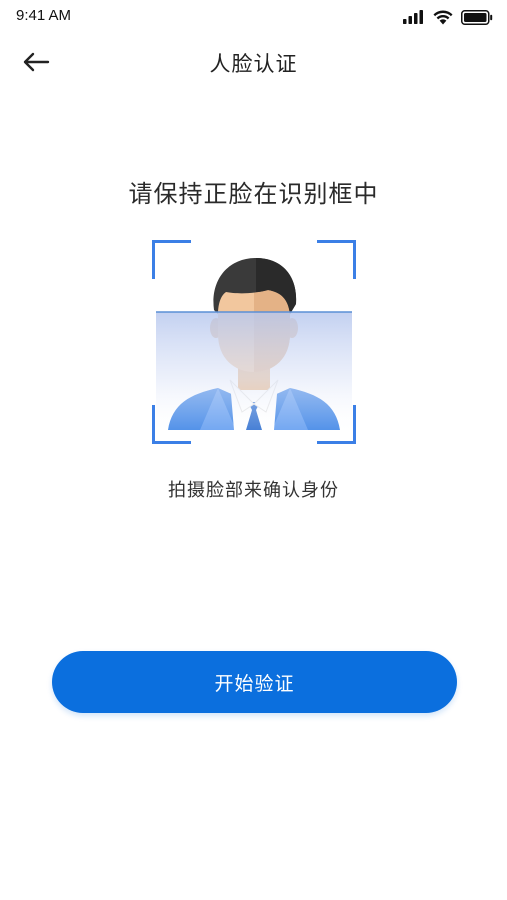 The image size is (507, 900). What do you see at coordinates (443, 17) in the screenshot?
I see `wifi-icon` at bounding box center [443, 17].